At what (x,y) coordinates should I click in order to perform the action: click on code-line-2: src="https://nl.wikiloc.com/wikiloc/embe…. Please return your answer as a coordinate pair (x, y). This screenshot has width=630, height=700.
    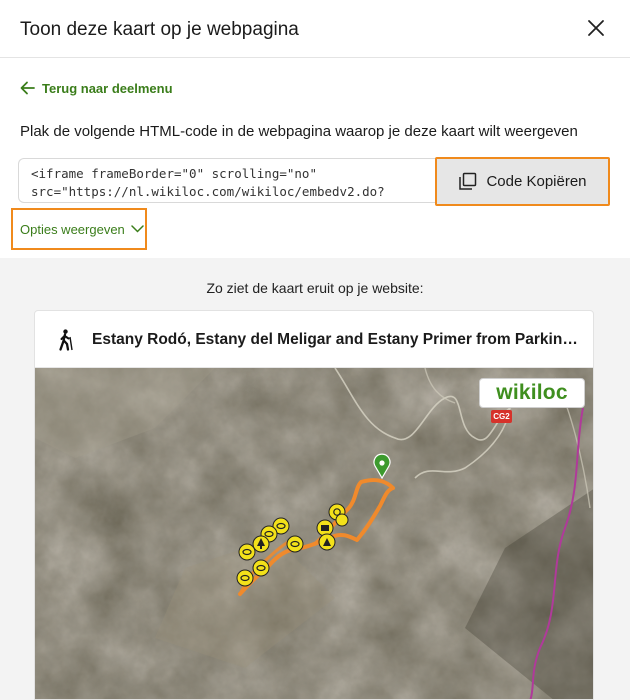
    Looking at the image, I should click on (208, 191).